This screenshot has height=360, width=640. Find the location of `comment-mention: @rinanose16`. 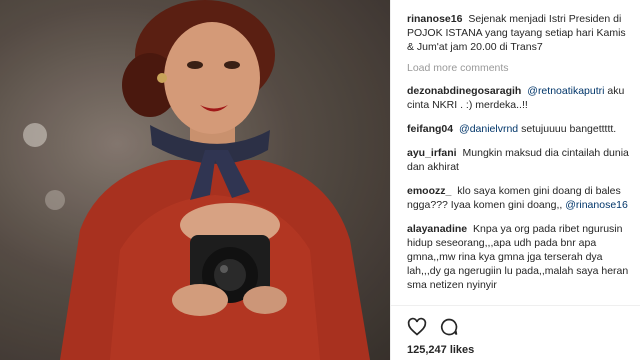

comment-mention: @rinanose16 is located at coordinates (596, 205).